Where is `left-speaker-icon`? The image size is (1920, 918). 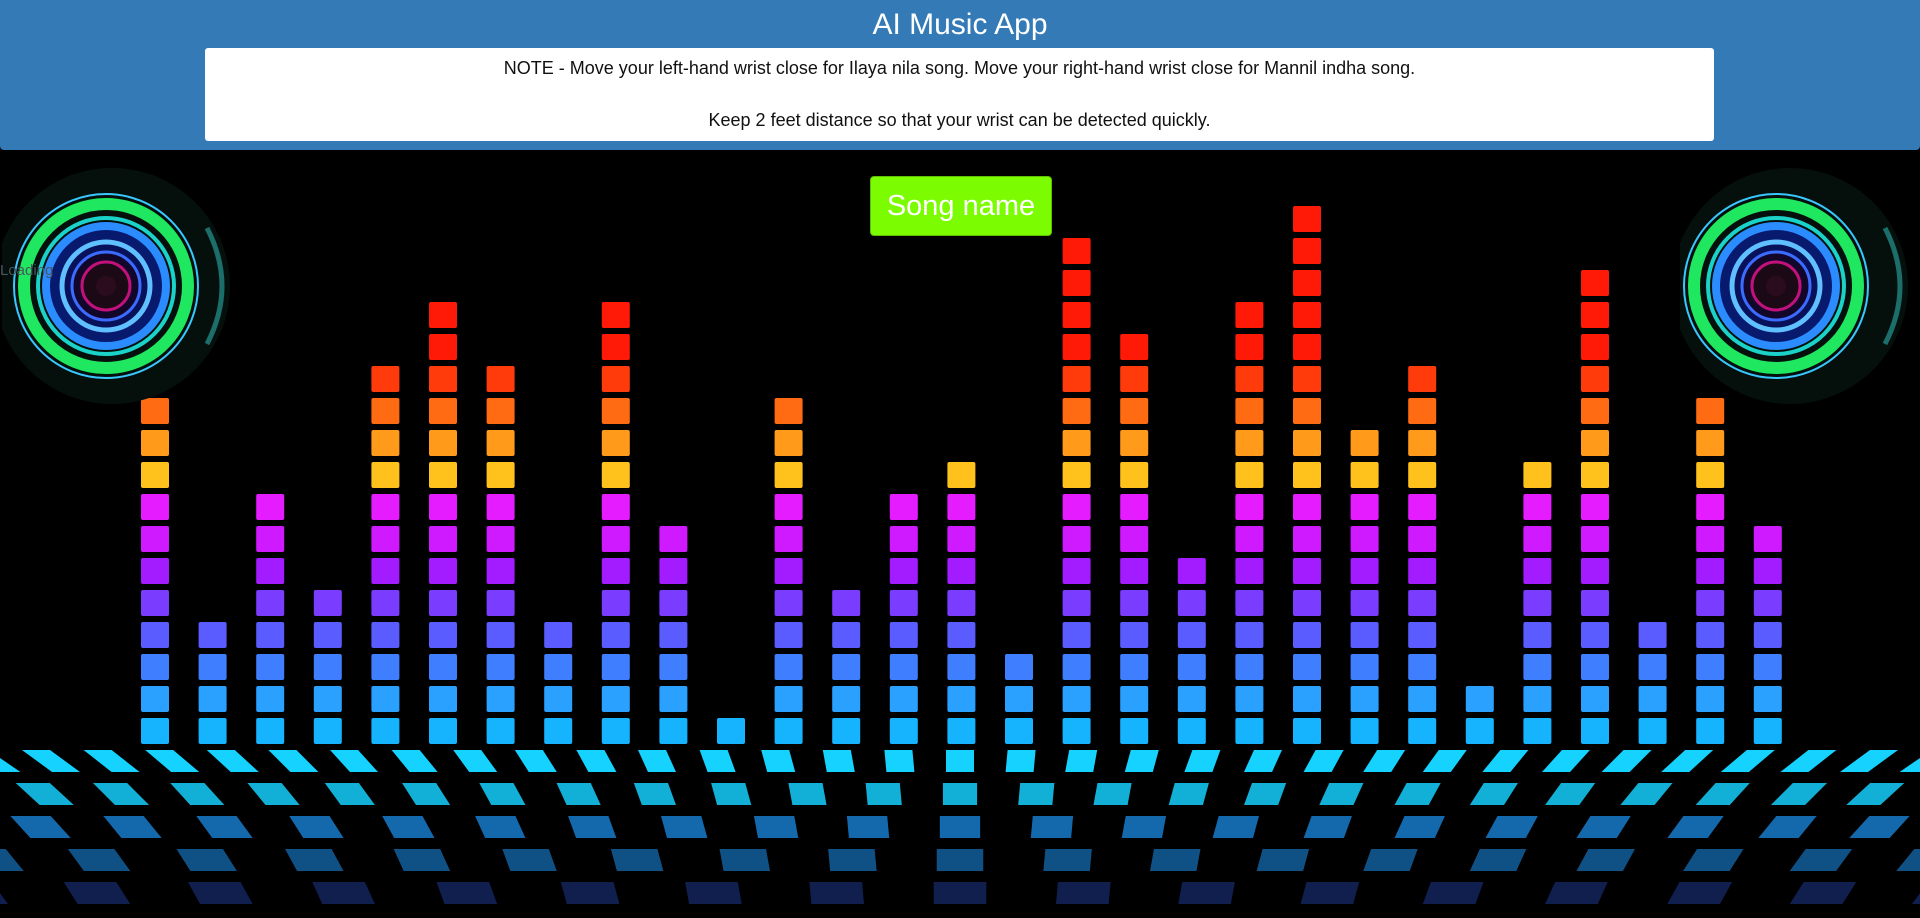
left-speaker-icon is located at coordinates (116, 286).